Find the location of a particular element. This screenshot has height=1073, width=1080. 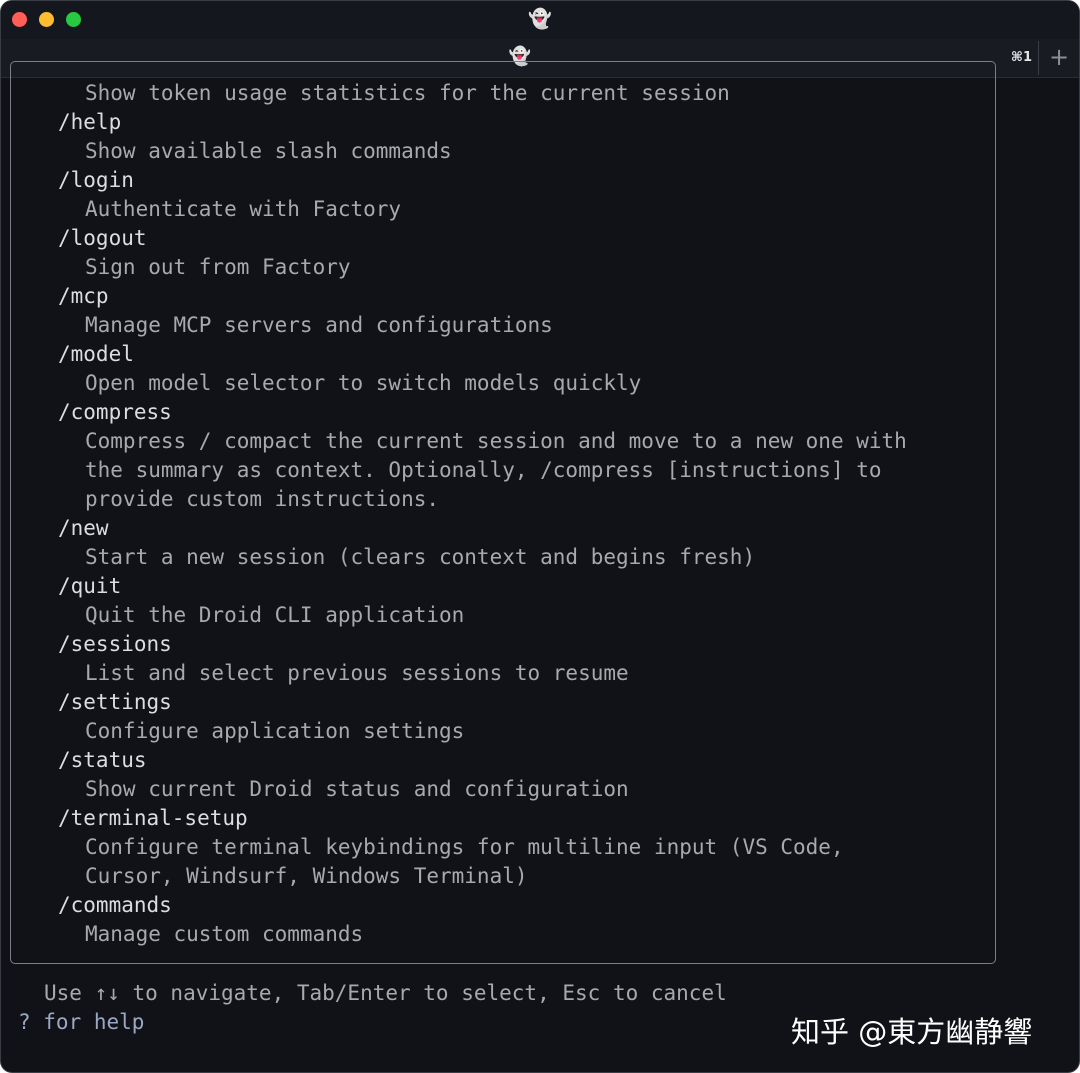

new-tab-button: + is located at coordinates (1059, 57).